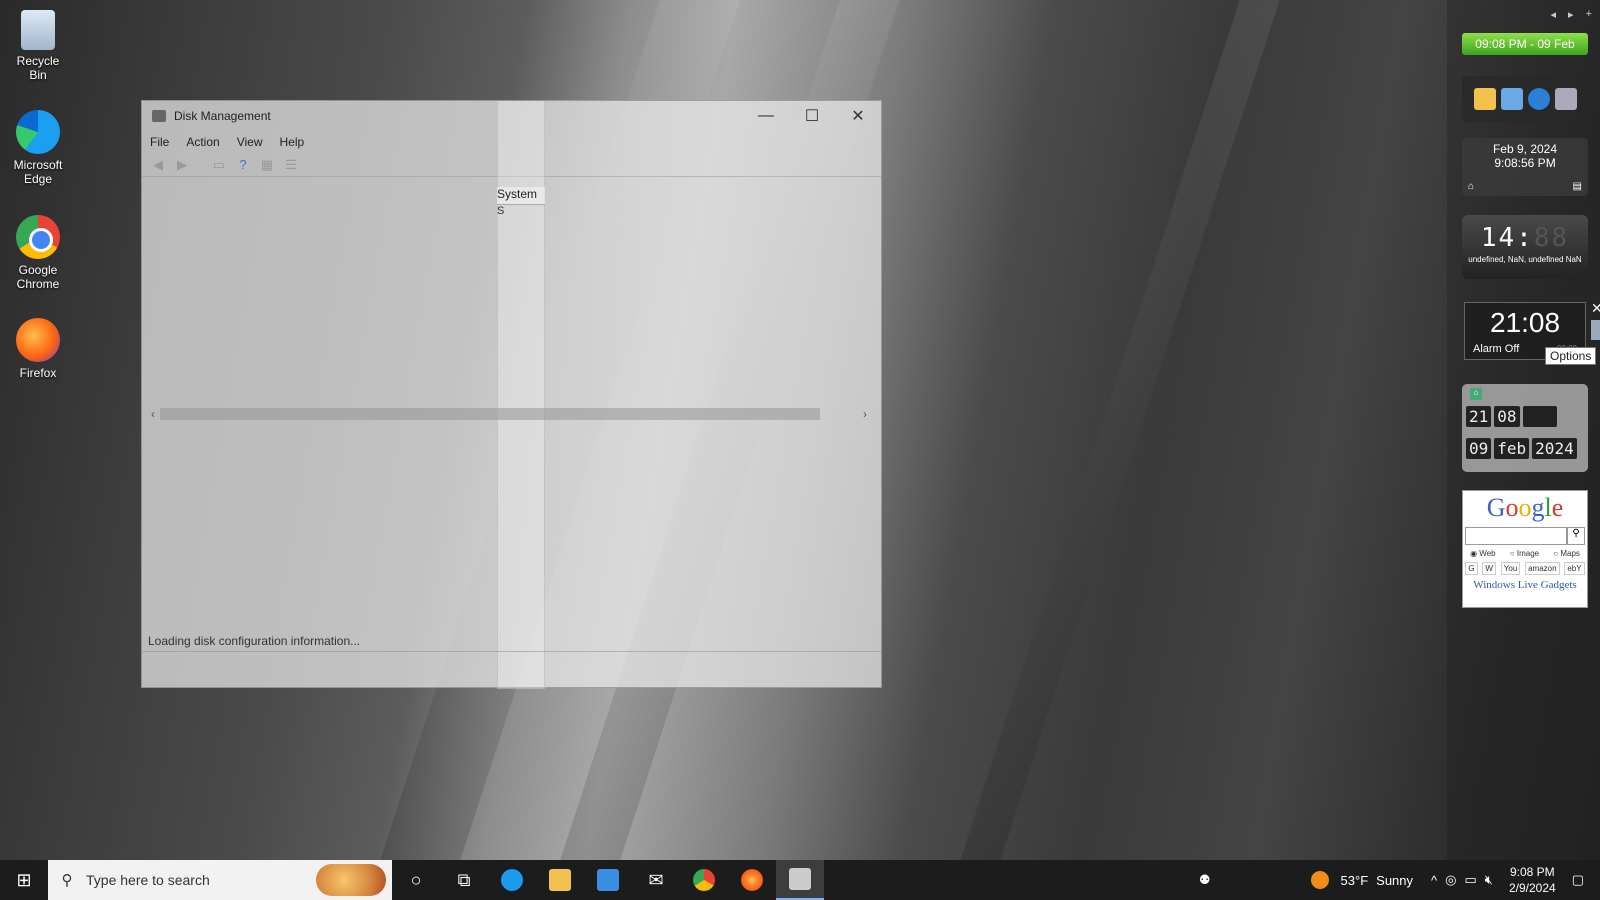 The height and width of the screenshot is (900, 1600). What do you see at coordinates (521, 196) in the screenshot?
I see `column-header-system: System` at bounding box center [521, 196].